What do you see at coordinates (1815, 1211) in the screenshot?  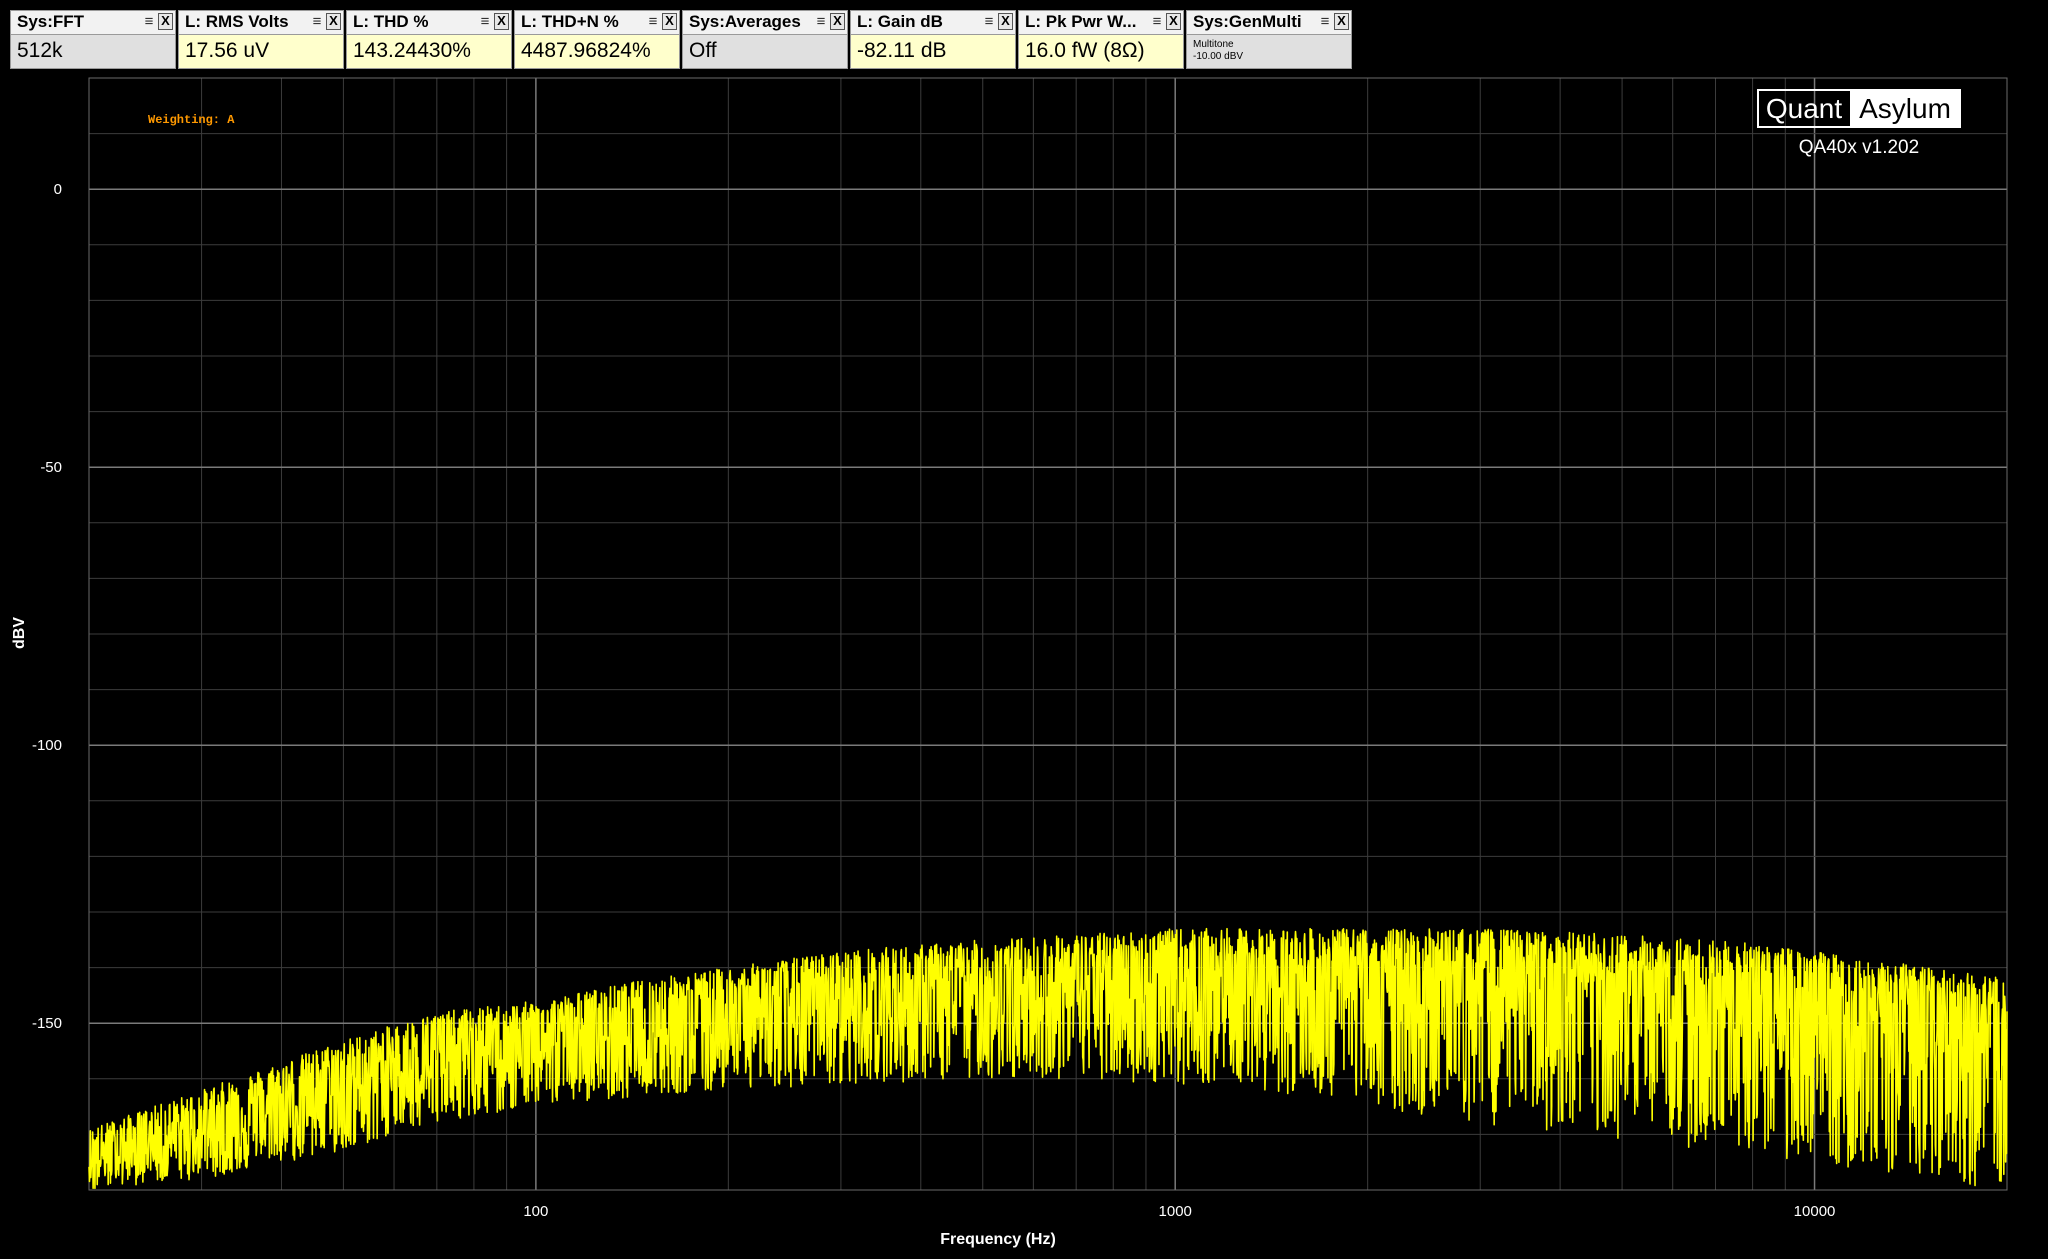 I see `x-tick-label: 10000` at bounding box center [1815, 1211].